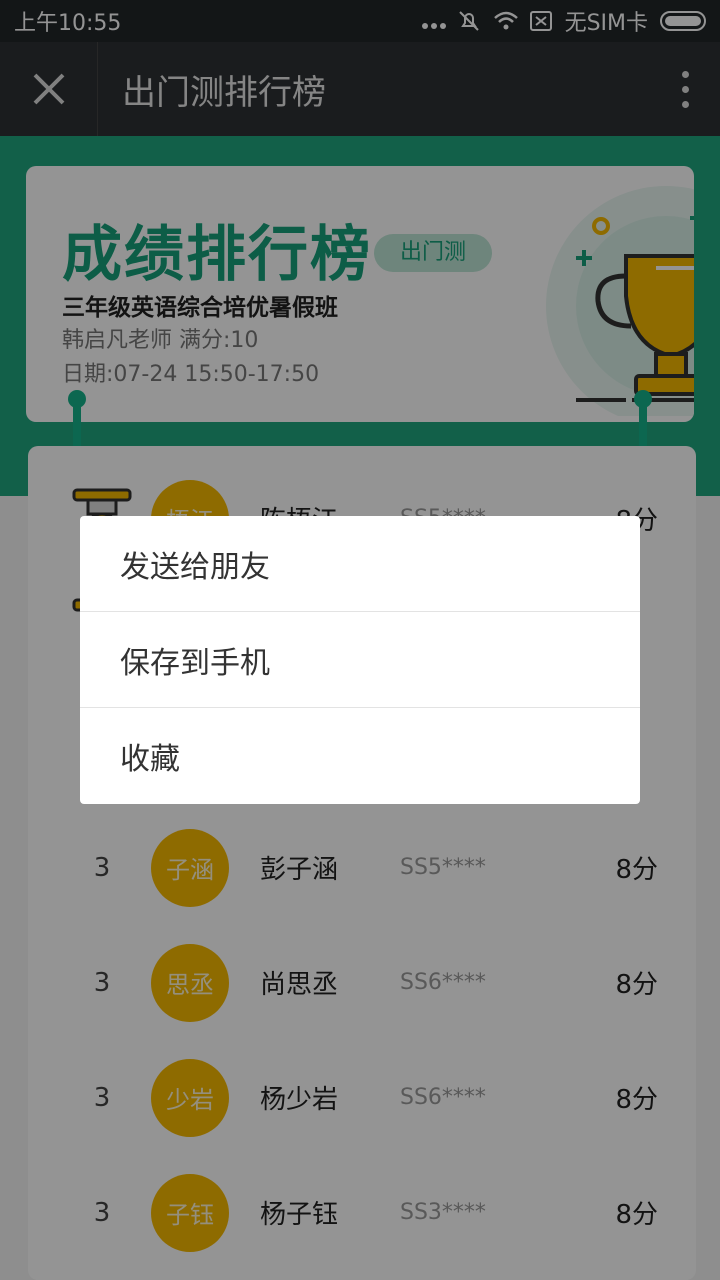  I want to click on send-to-friend-option: 发送给朋友, so click(360, 564).